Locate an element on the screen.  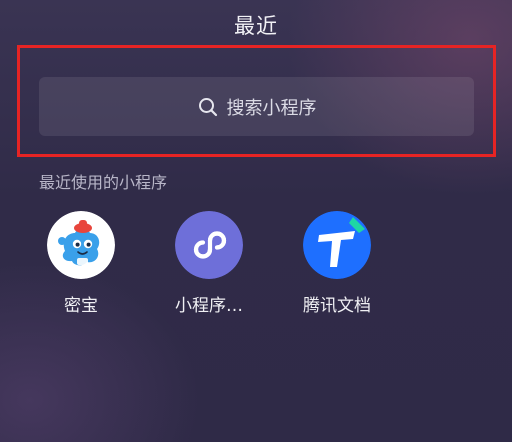
search-bar: 搜索小程序 is located at coordinates (256, 106).